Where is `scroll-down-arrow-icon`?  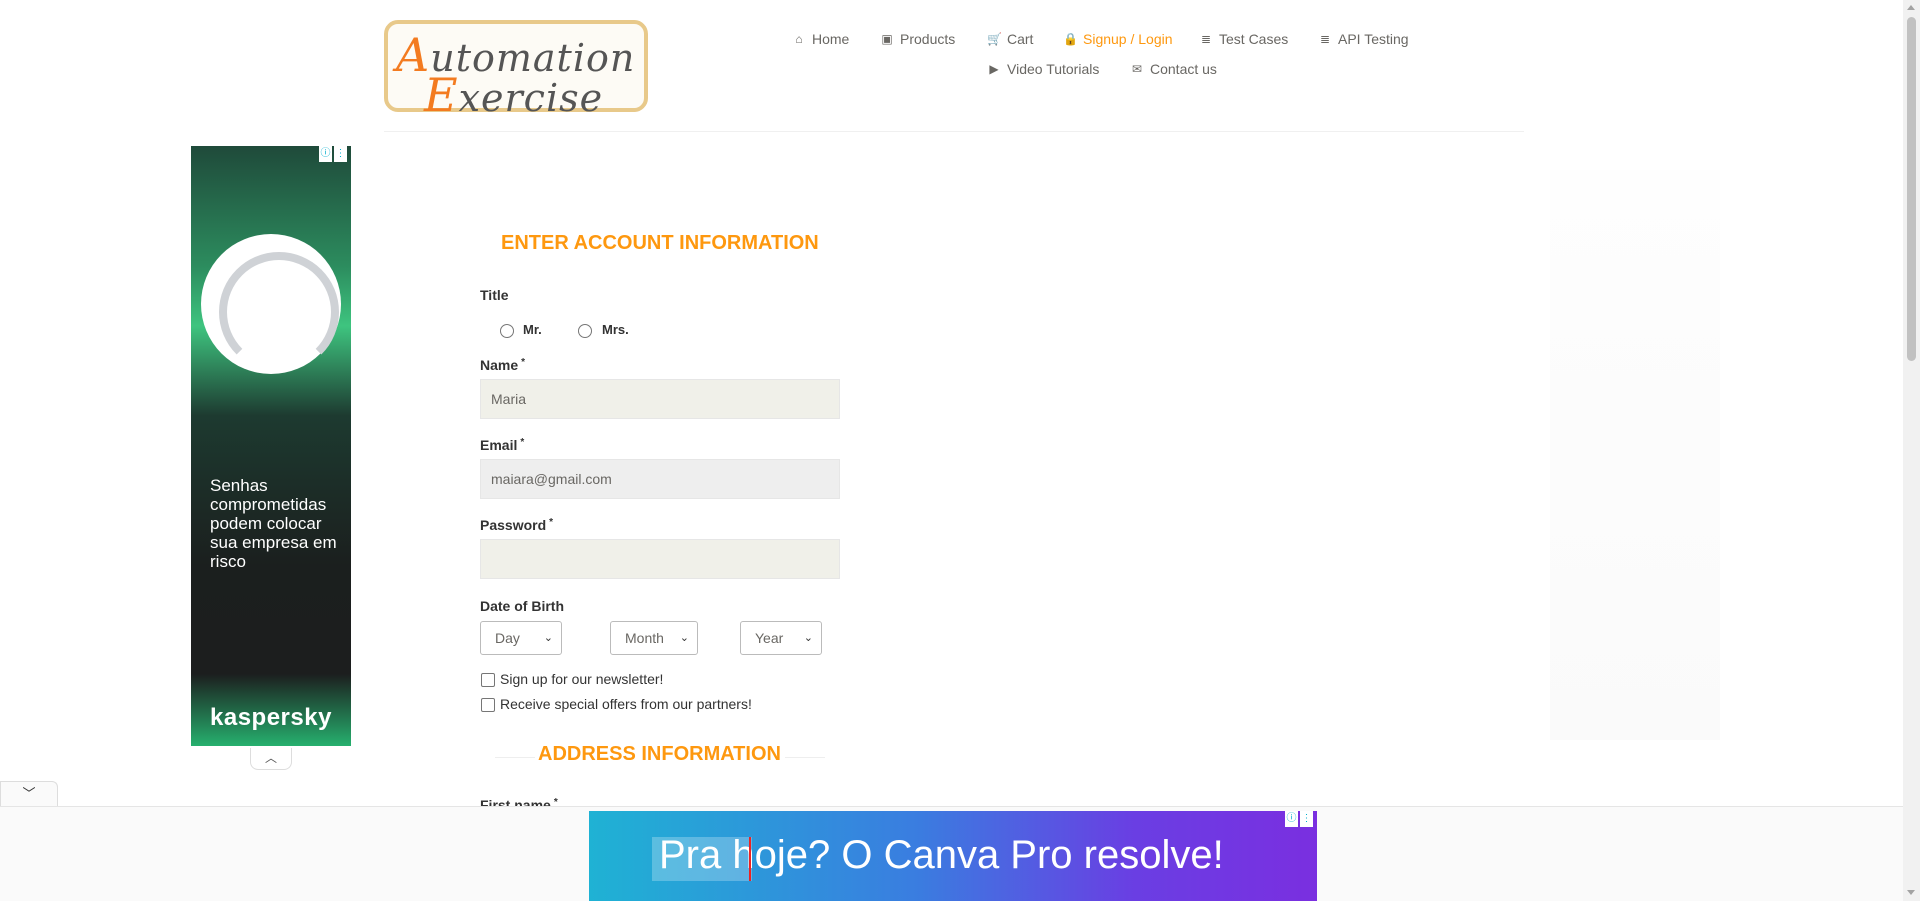 scroll-down-arrow-icon is located at coordinates (1911, 892).